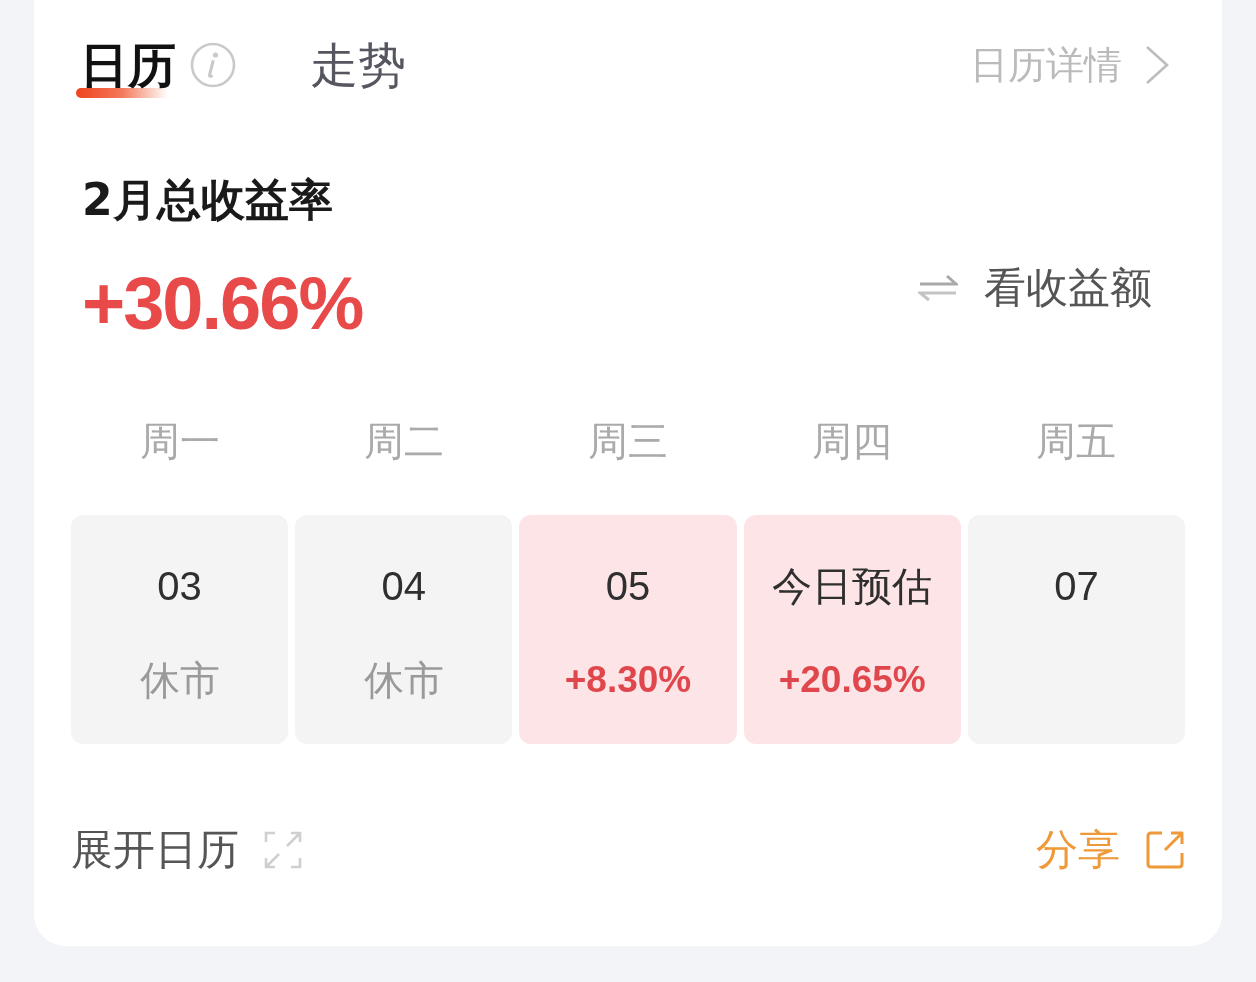 Image resolution: width=1256 pixels, height=982 pixels. Describe the element at coordinates (852, 680) in the screenshot. I see `day-result: +20.65%` at that location.